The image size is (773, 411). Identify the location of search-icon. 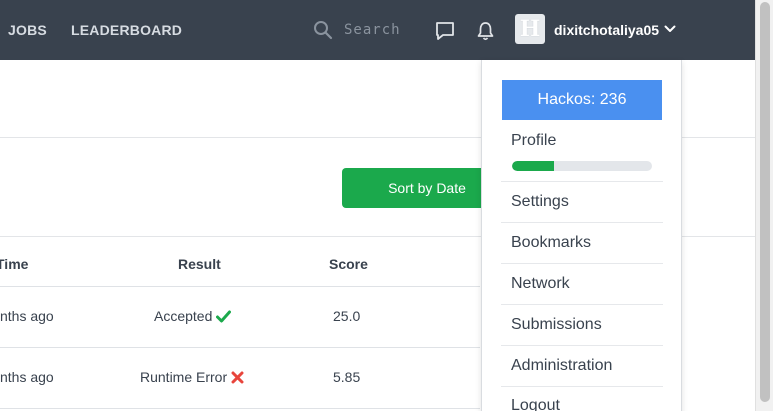
(323, 30).